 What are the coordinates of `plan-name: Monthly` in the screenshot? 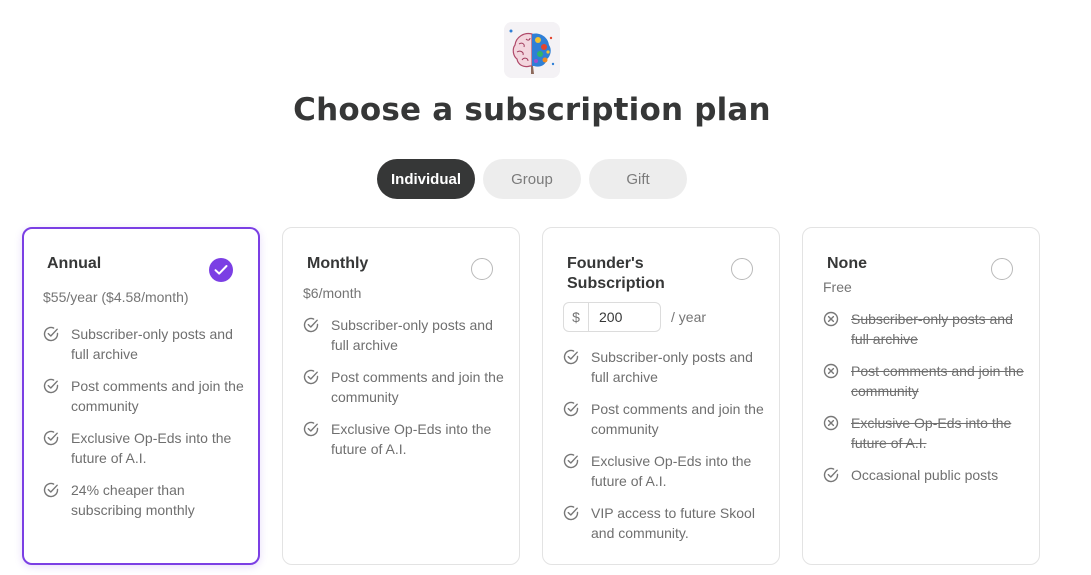 It's located at (338, 263).